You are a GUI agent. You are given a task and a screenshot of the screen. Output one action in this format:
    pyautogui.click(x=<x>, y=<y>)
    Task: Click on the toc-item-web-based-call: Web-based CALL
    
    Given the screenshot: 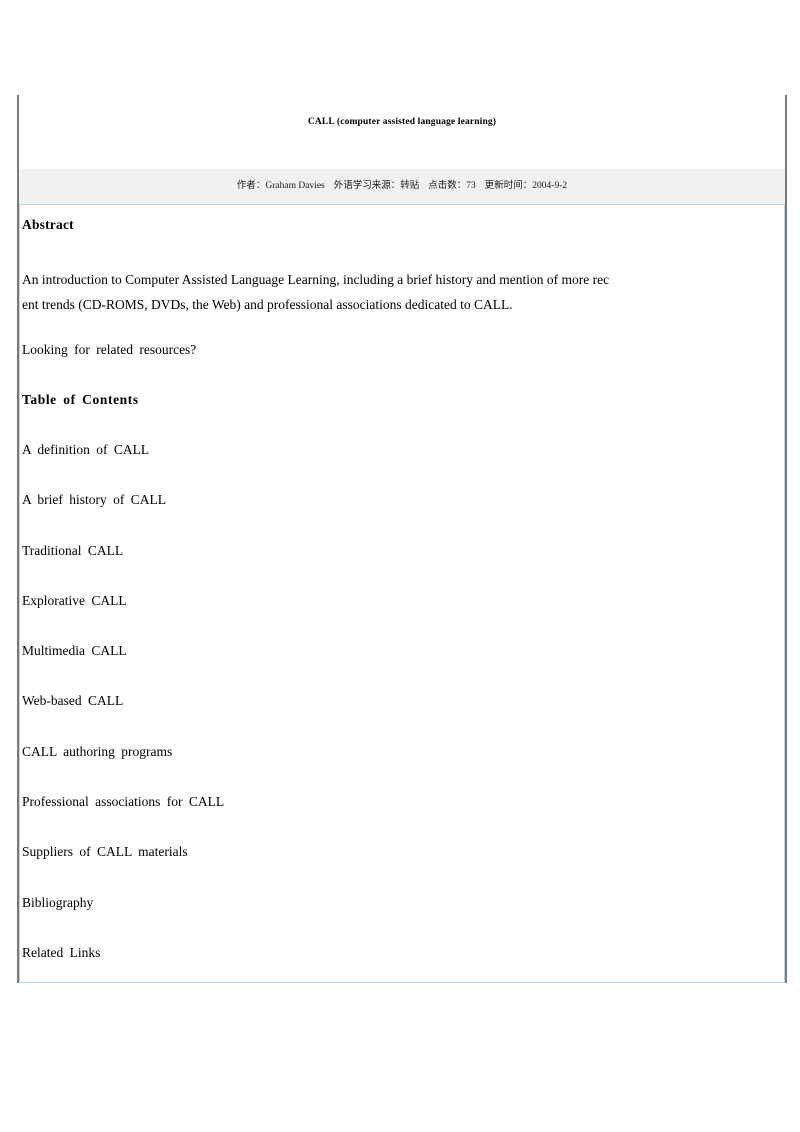 What is the action you would take?
    pyautogui.click(x=72, y=701)
    